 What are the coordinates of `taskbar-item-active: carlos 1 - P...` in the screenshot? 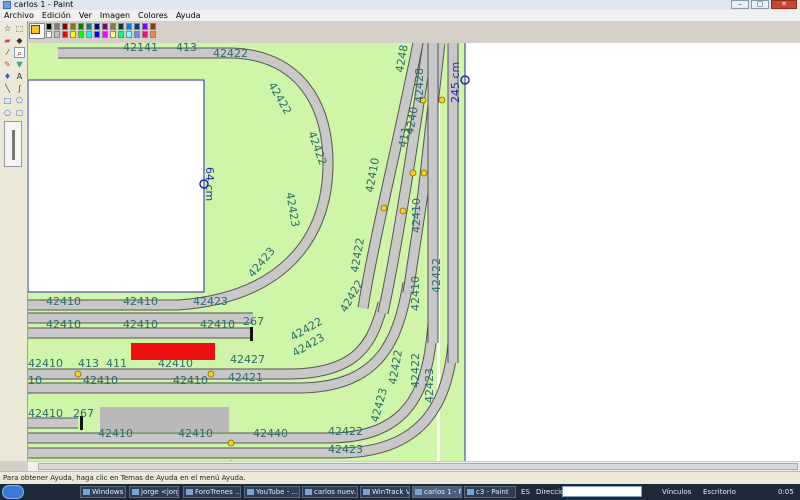 It's located at (437, 492).